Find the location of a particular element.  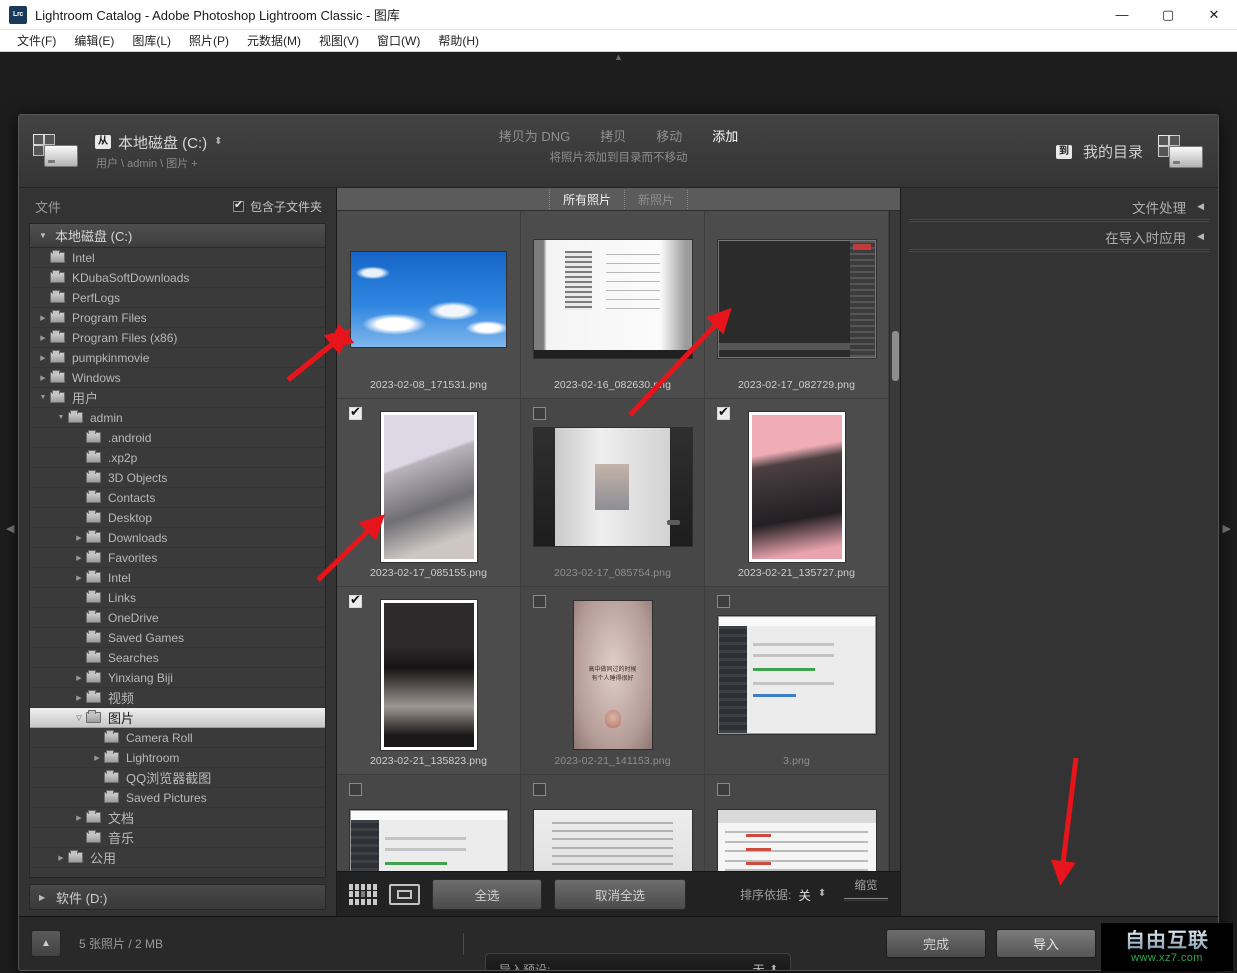

menu-help: 帮助(H) is located at coordinates (458, 40).